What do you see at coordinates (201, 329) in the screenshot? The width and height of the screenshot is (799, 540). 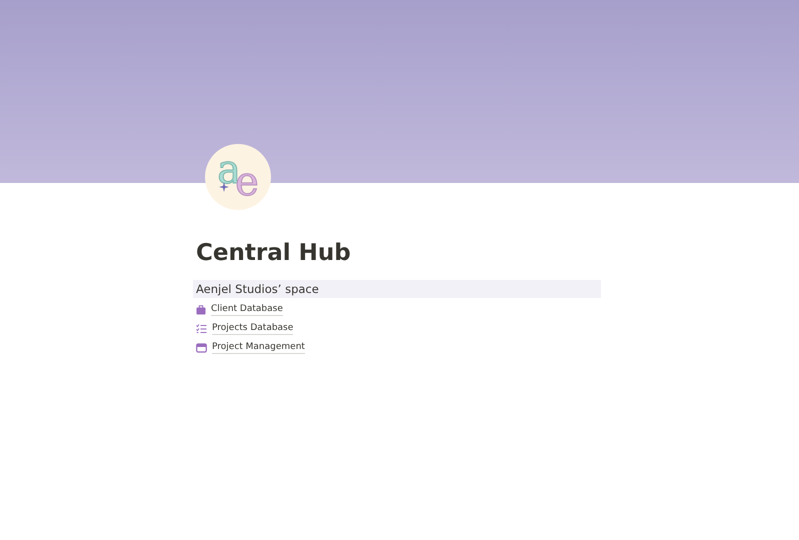 I see `checklist-icon` at bounding box center [201, 329].